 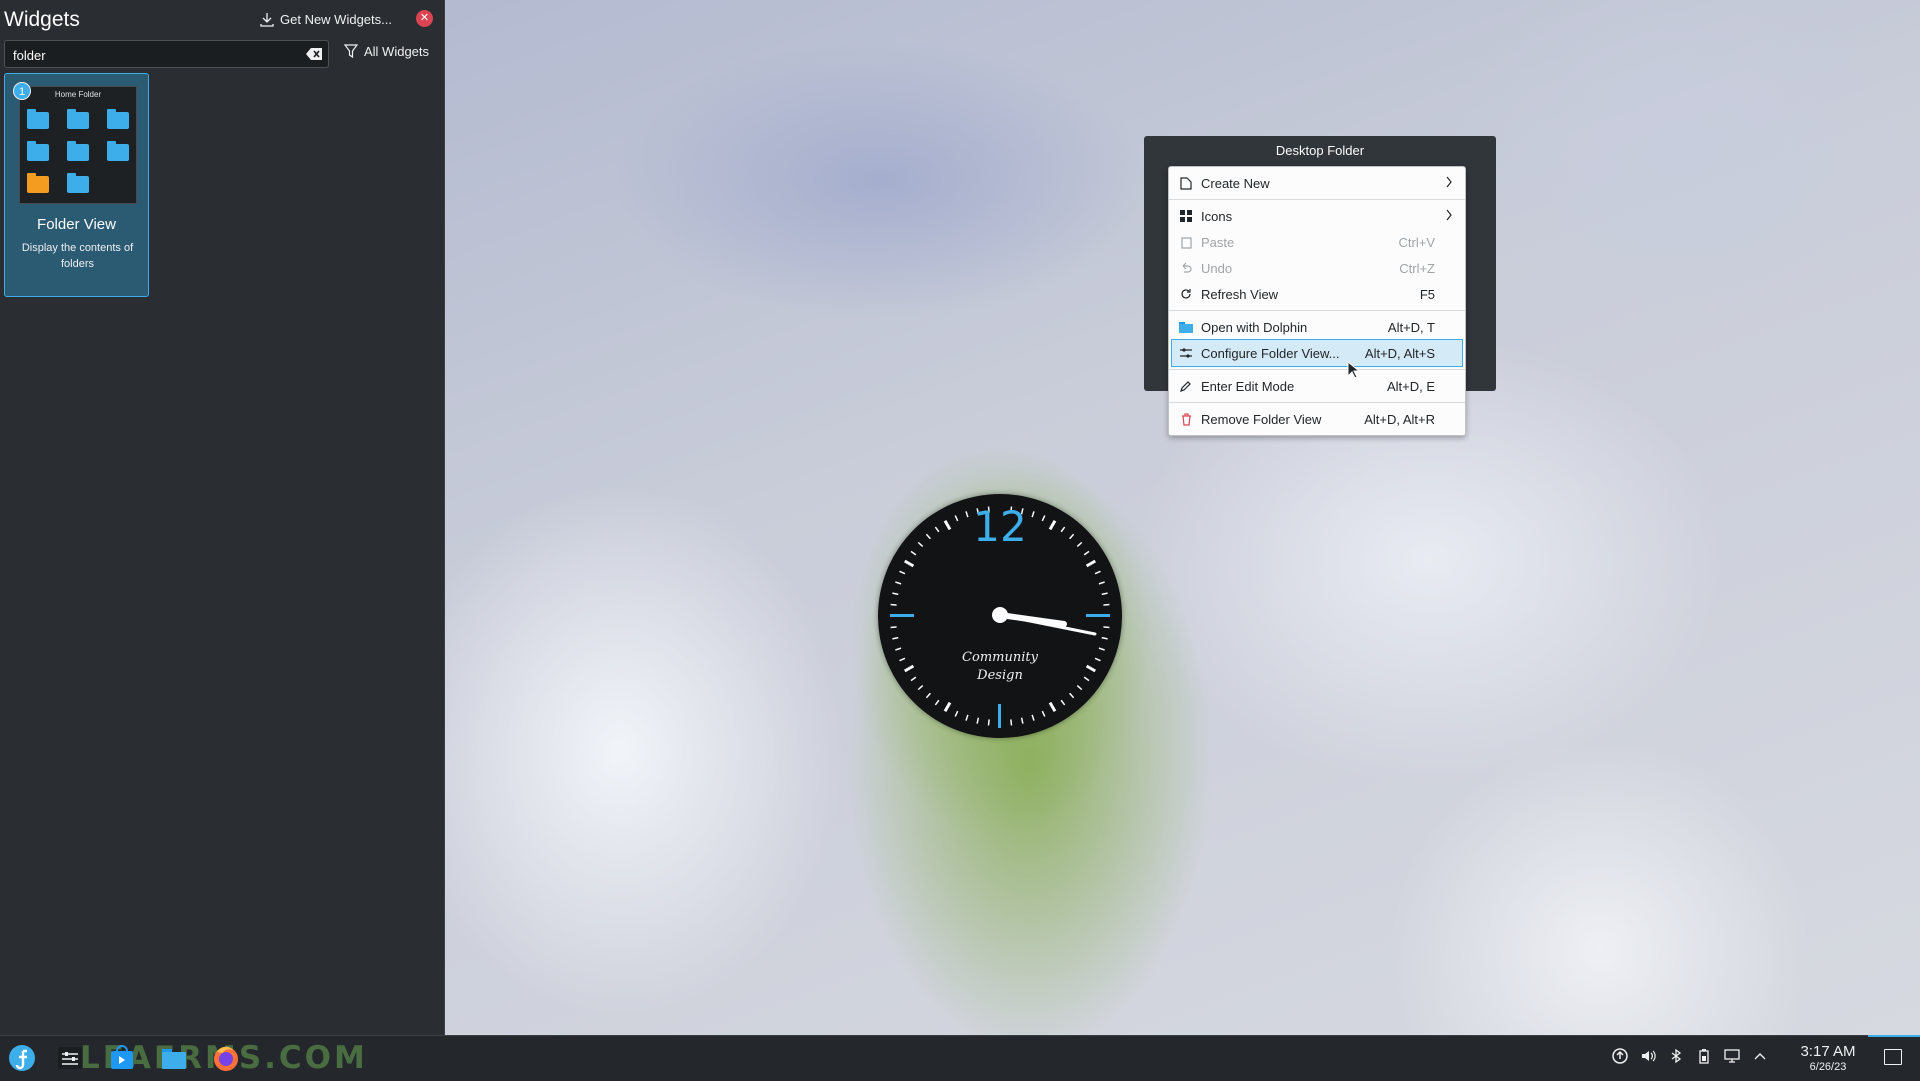 I want to click on search-field, so click(x=166, y=54).